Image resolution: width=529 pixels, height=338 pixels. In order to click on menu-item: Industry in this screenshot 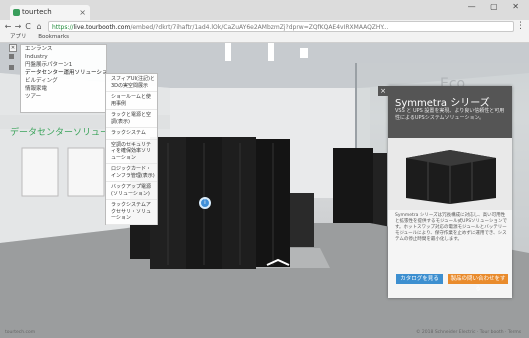, I will do `click(63, 57)`.